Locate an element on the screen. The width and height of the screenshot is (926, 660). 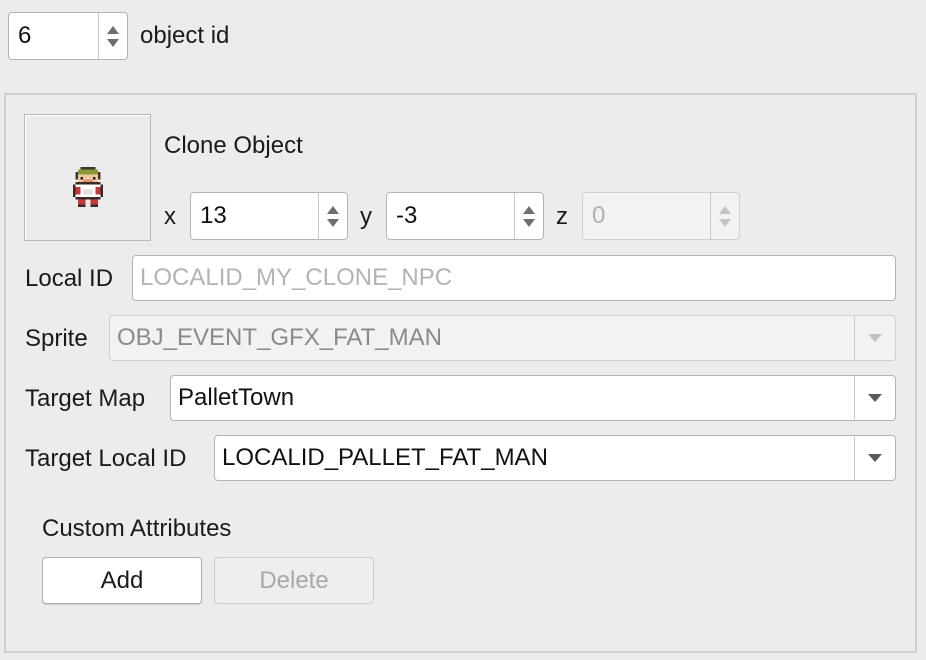
x-label: x is located at coordinates (170, 216).